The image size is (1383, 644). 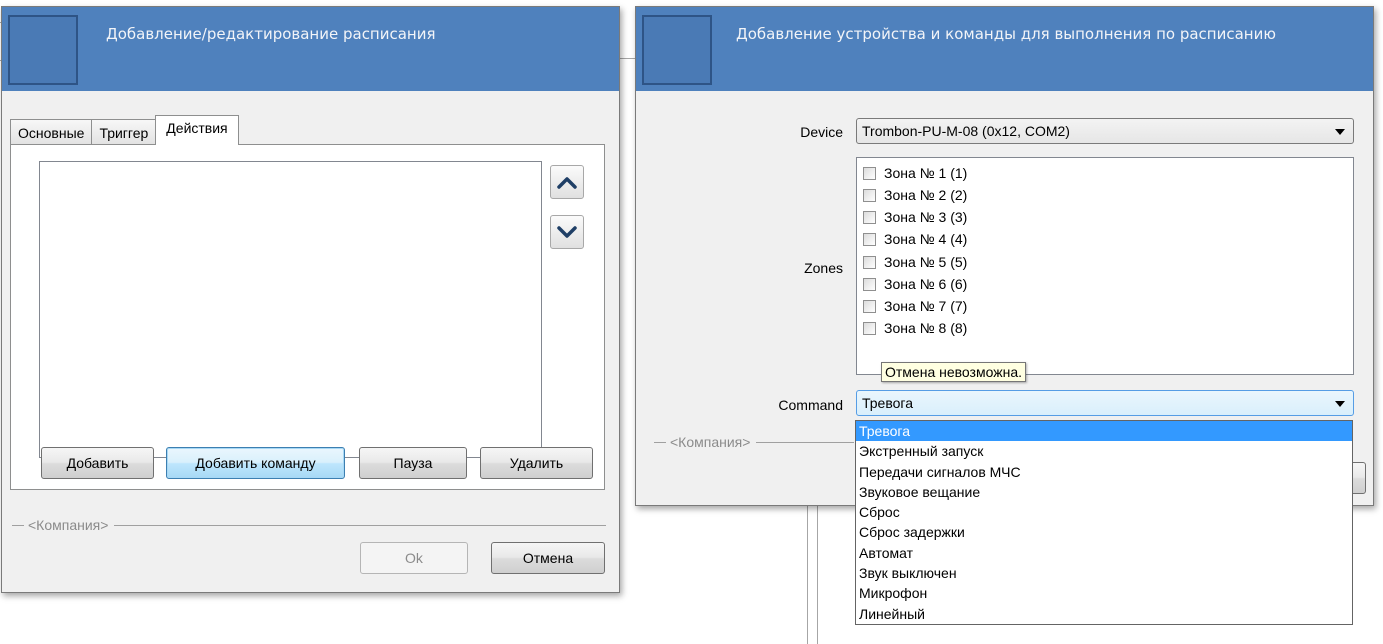 What do you see at coordinates (255, 463) in the screenshot?
I see `add-command-button: Добавить команду` at bounding box center [255, 463].